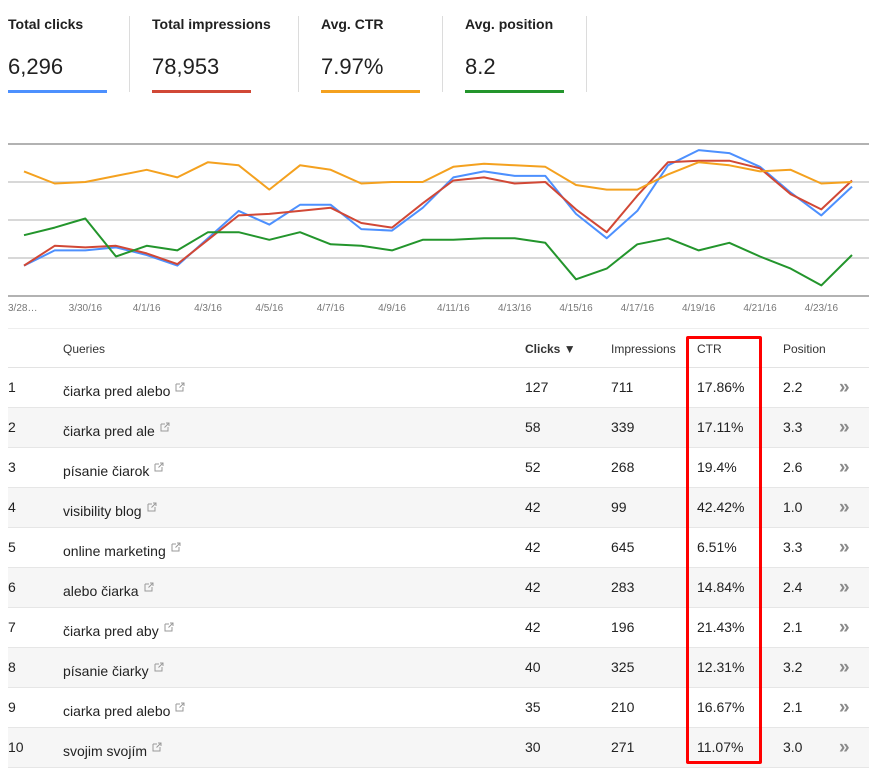  Describe the element at coordinates (392, 308) in the screenshot. I see `x-tick-label: 4/9/16` at that location.